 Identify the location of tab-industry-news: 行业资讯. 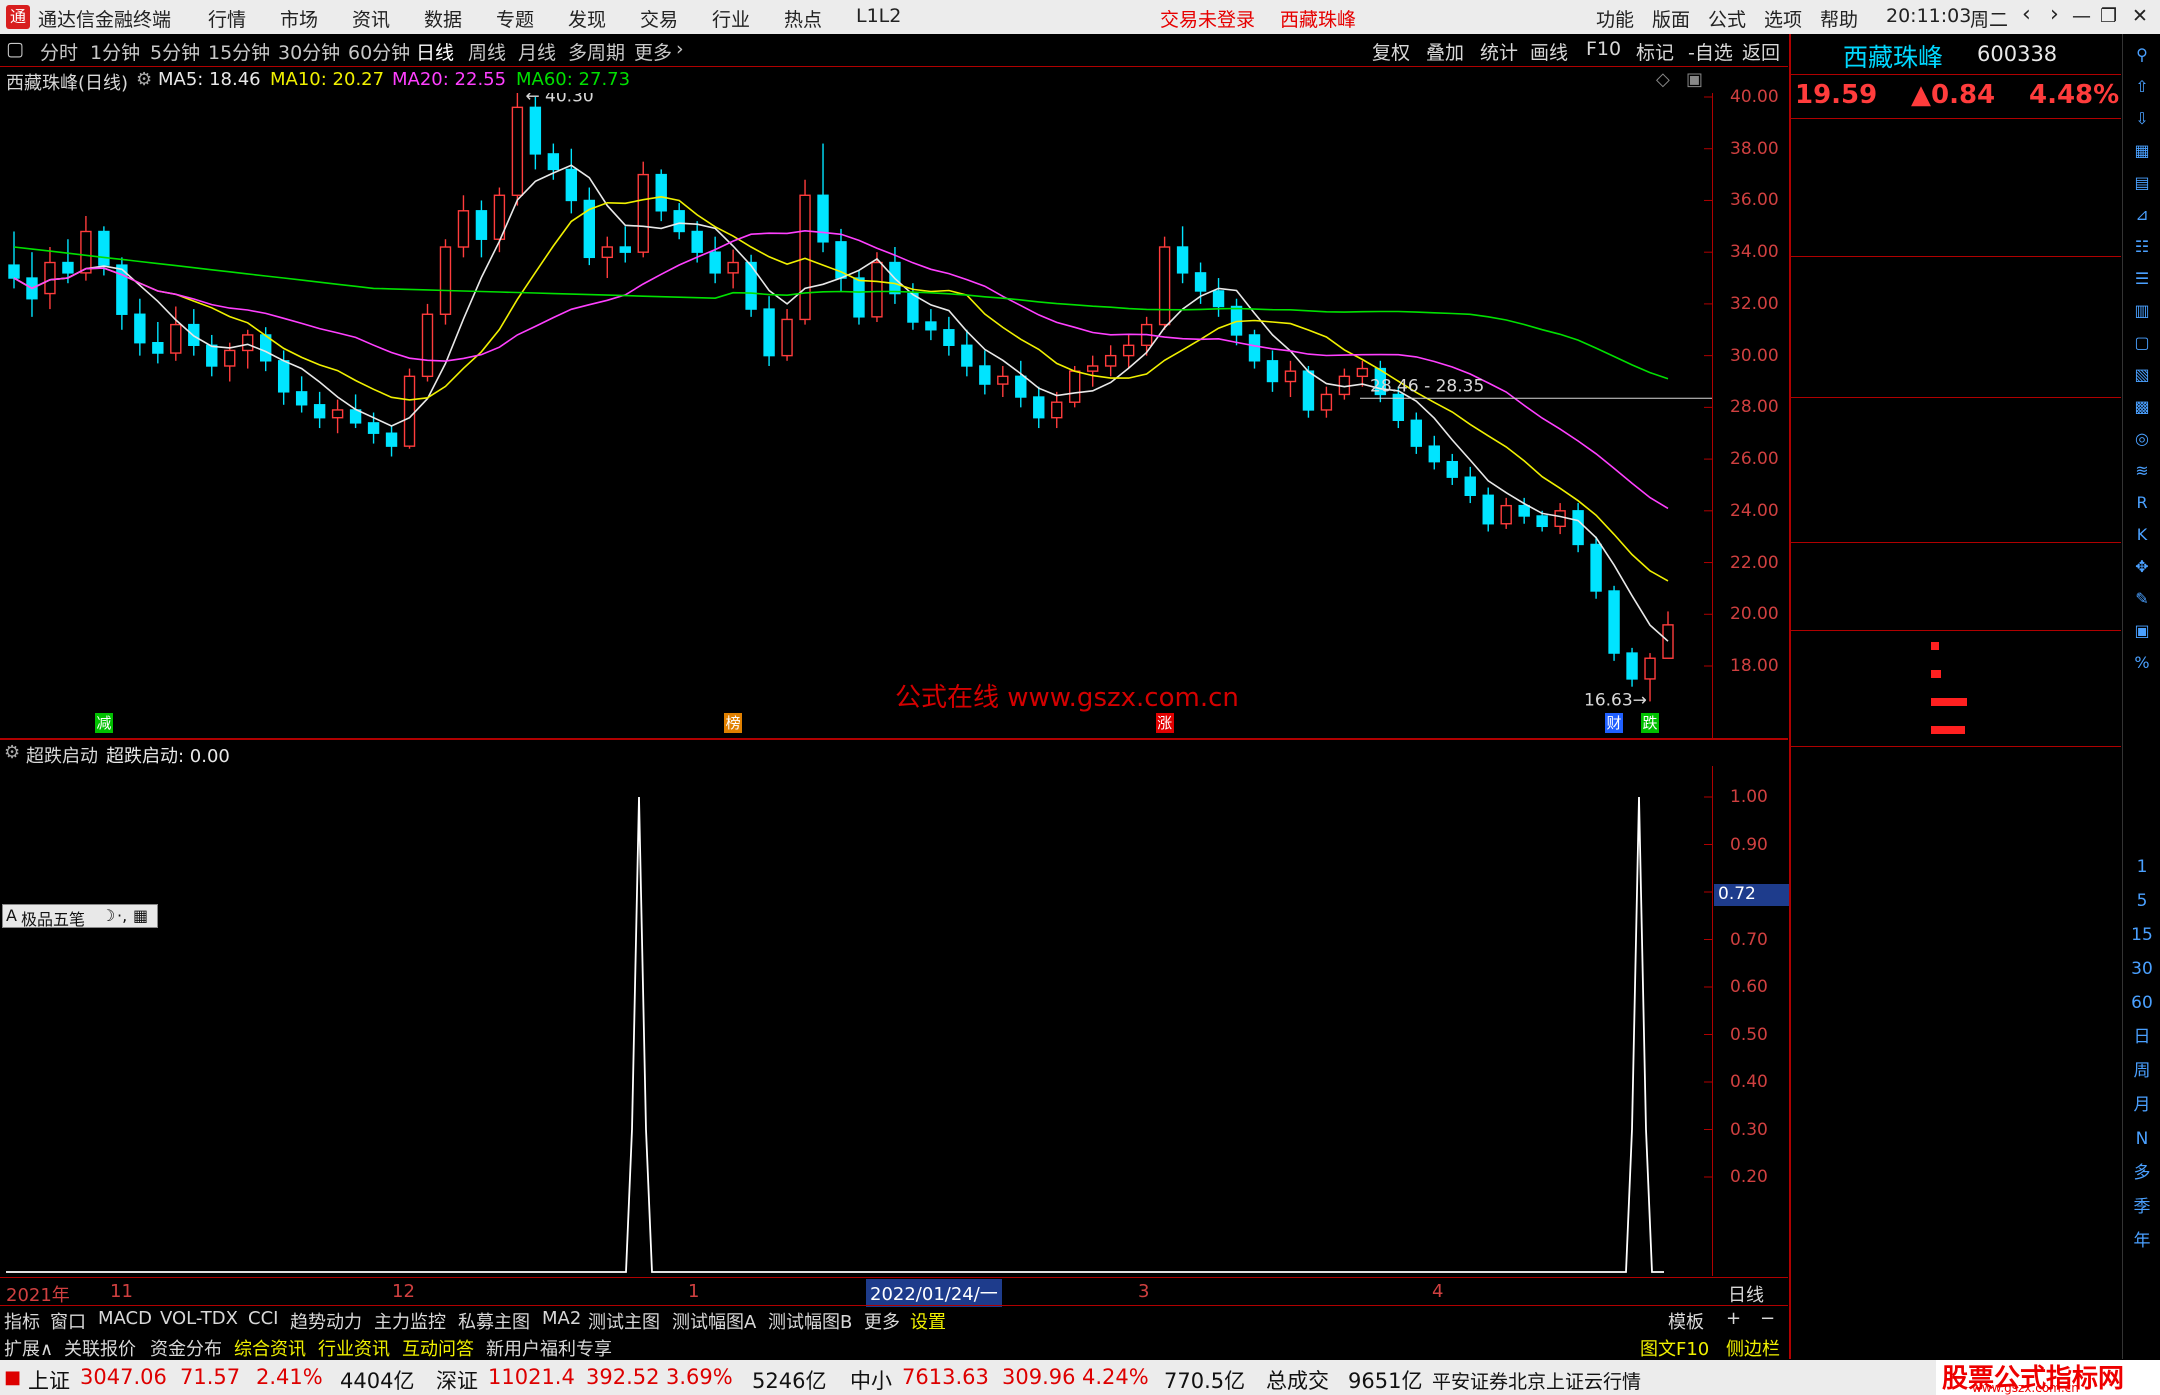
(354, 1348).